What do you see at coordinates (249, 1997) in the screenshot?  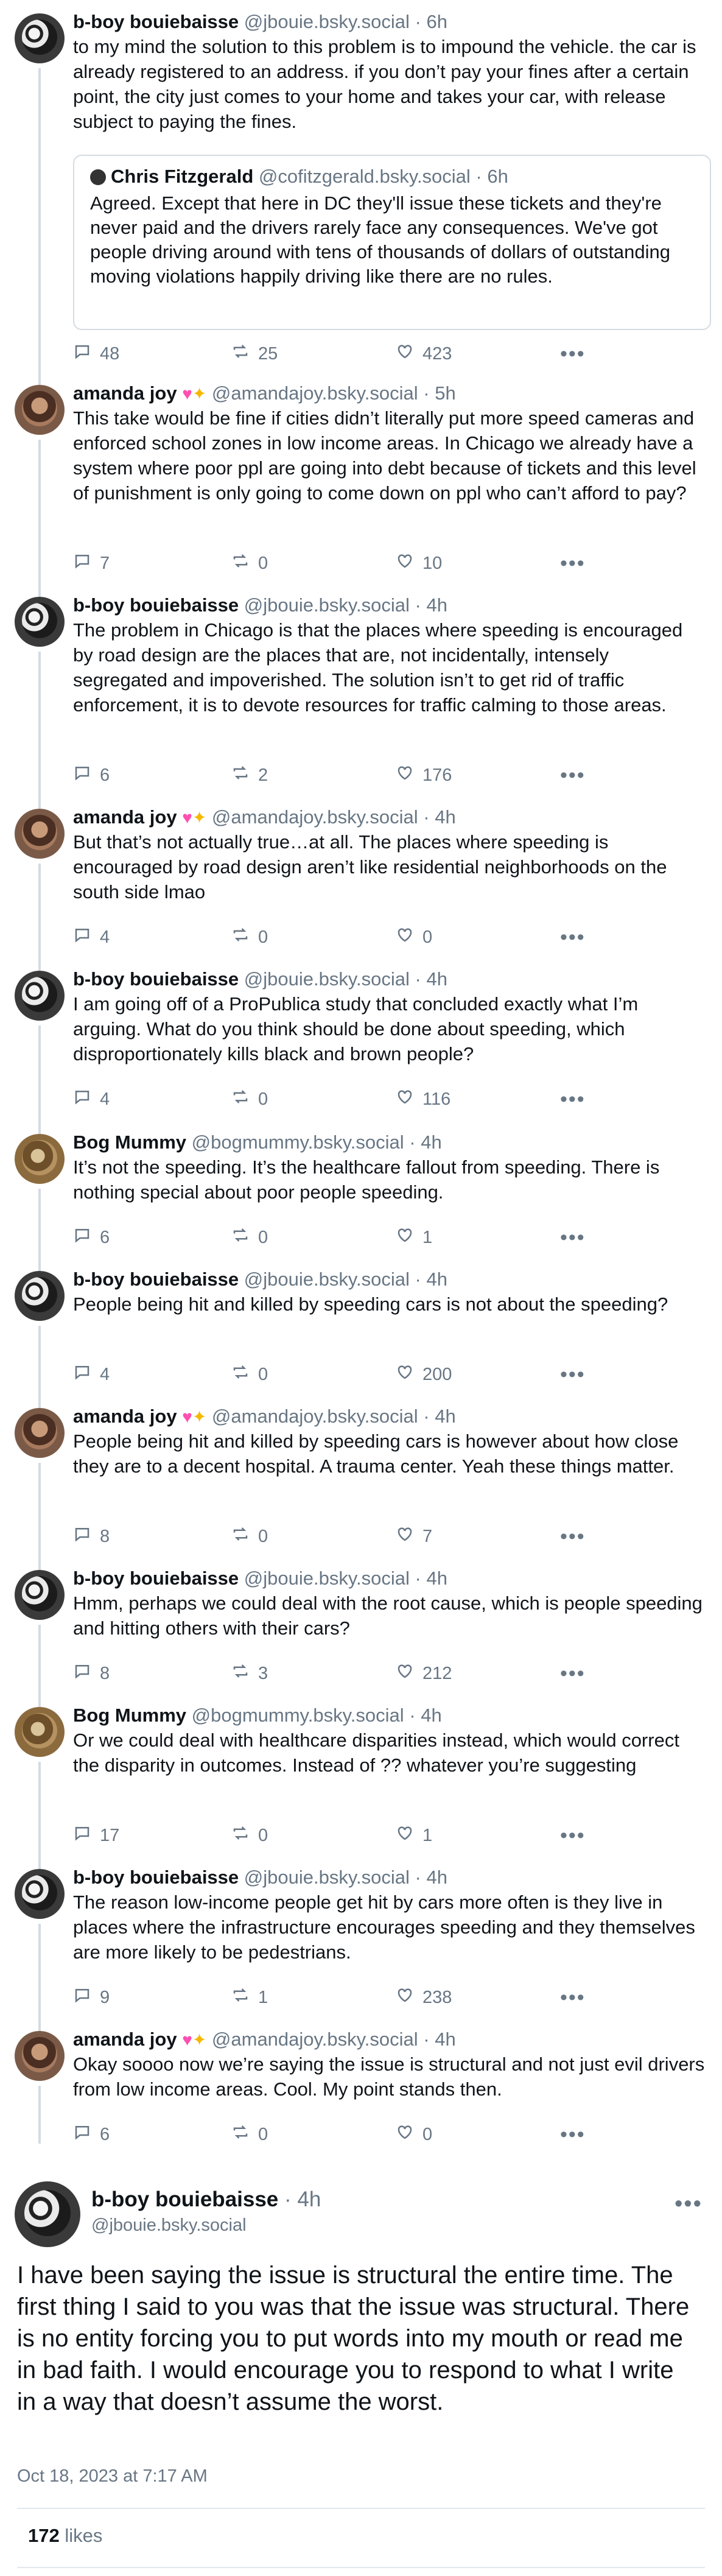 I see `repost-button: 1` at bounding box center [249, 1997].